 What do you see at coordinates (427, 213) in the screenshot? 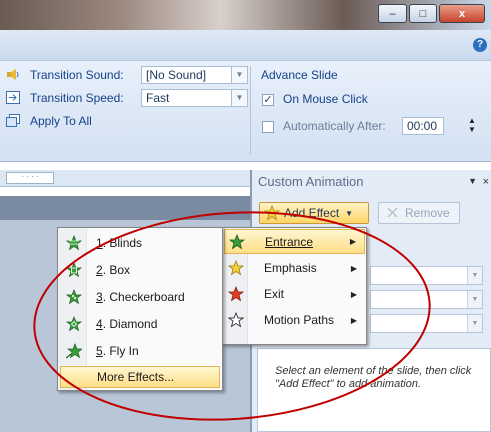
I see `remove-label: Remove` at bounding box center [427, 213].